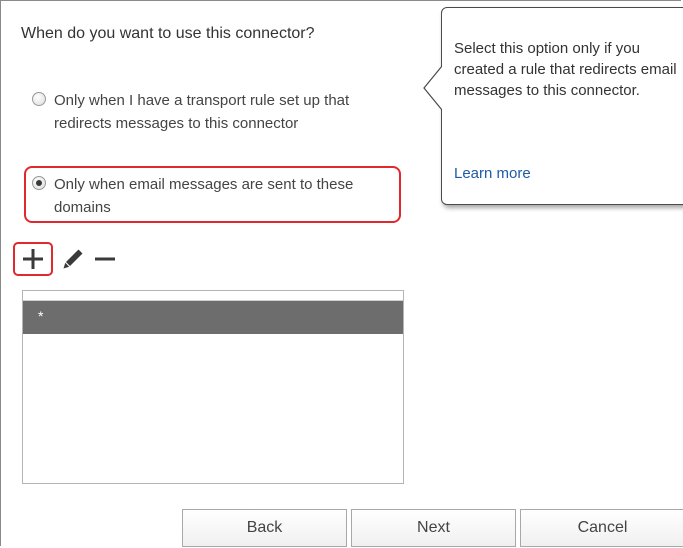 This screenshot has height=548, width=683. Describe the element at coordinates (213, 296) in the screenshot. I see `list-header` at that location.